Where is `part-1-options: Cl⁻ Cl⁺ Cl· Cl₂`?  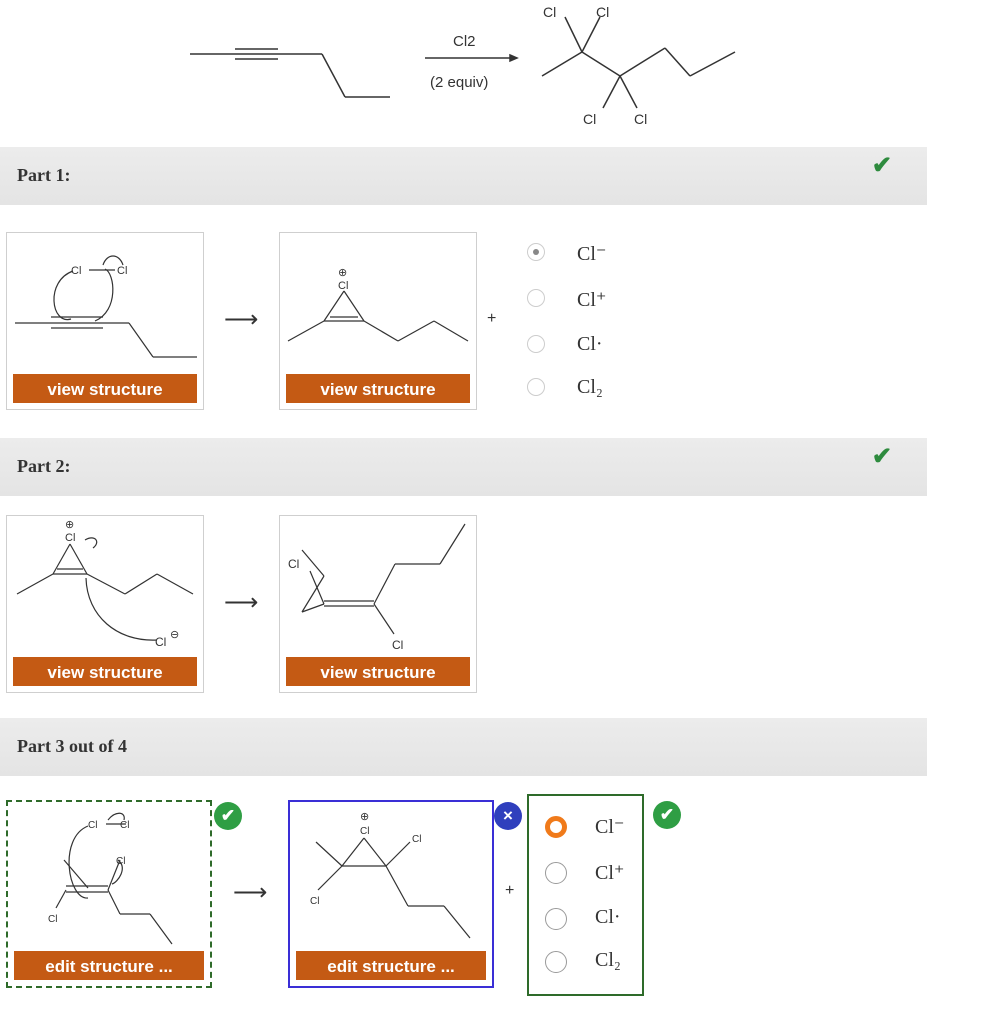
part-1-options: Cl⁻ Cl⁺ Cl· Cl₂ is located at coordinates (607, 328).